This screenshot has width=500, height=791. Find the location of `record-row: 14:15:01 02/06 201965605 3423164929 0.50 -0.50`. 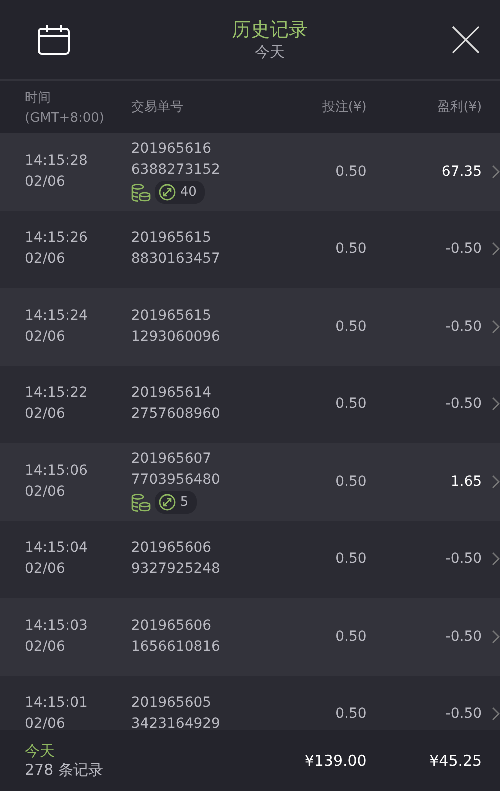

record-row: 14:15:01 02/06 201965605 3423164929 0.50 -0.50 is located at coordinates (250, 703).